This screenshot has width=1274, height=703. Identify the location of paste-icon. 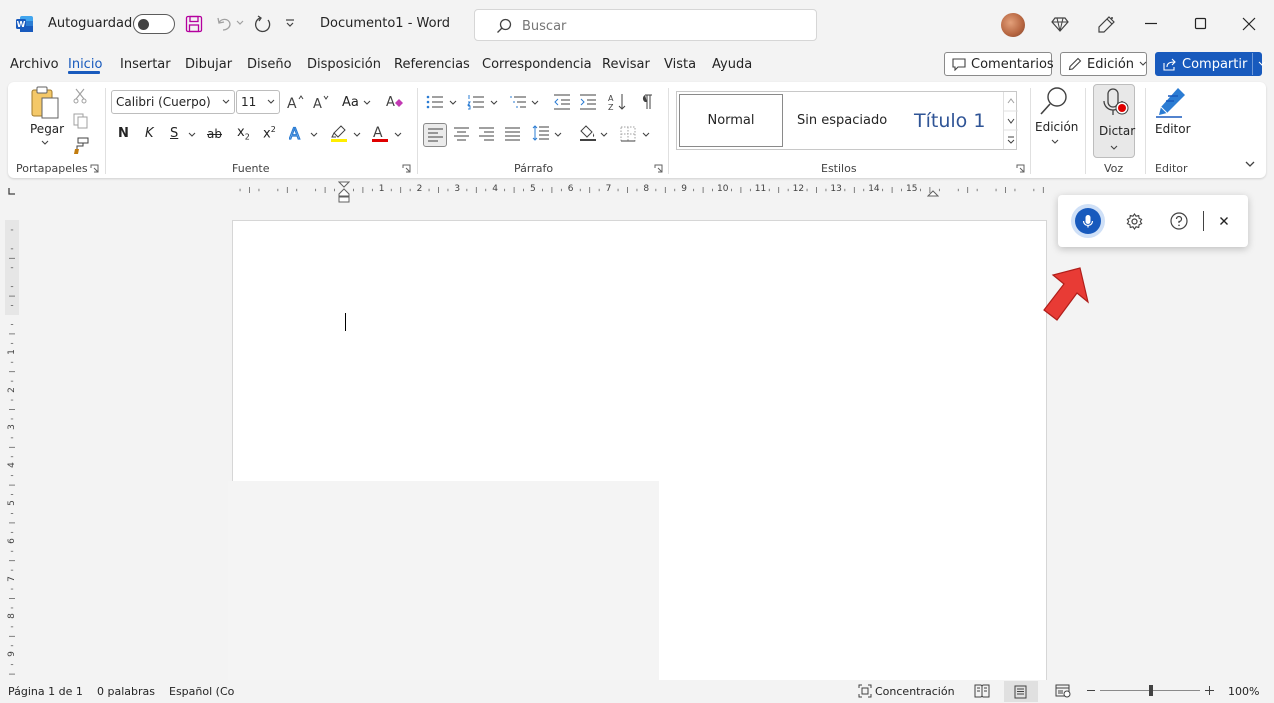
(45, 103).